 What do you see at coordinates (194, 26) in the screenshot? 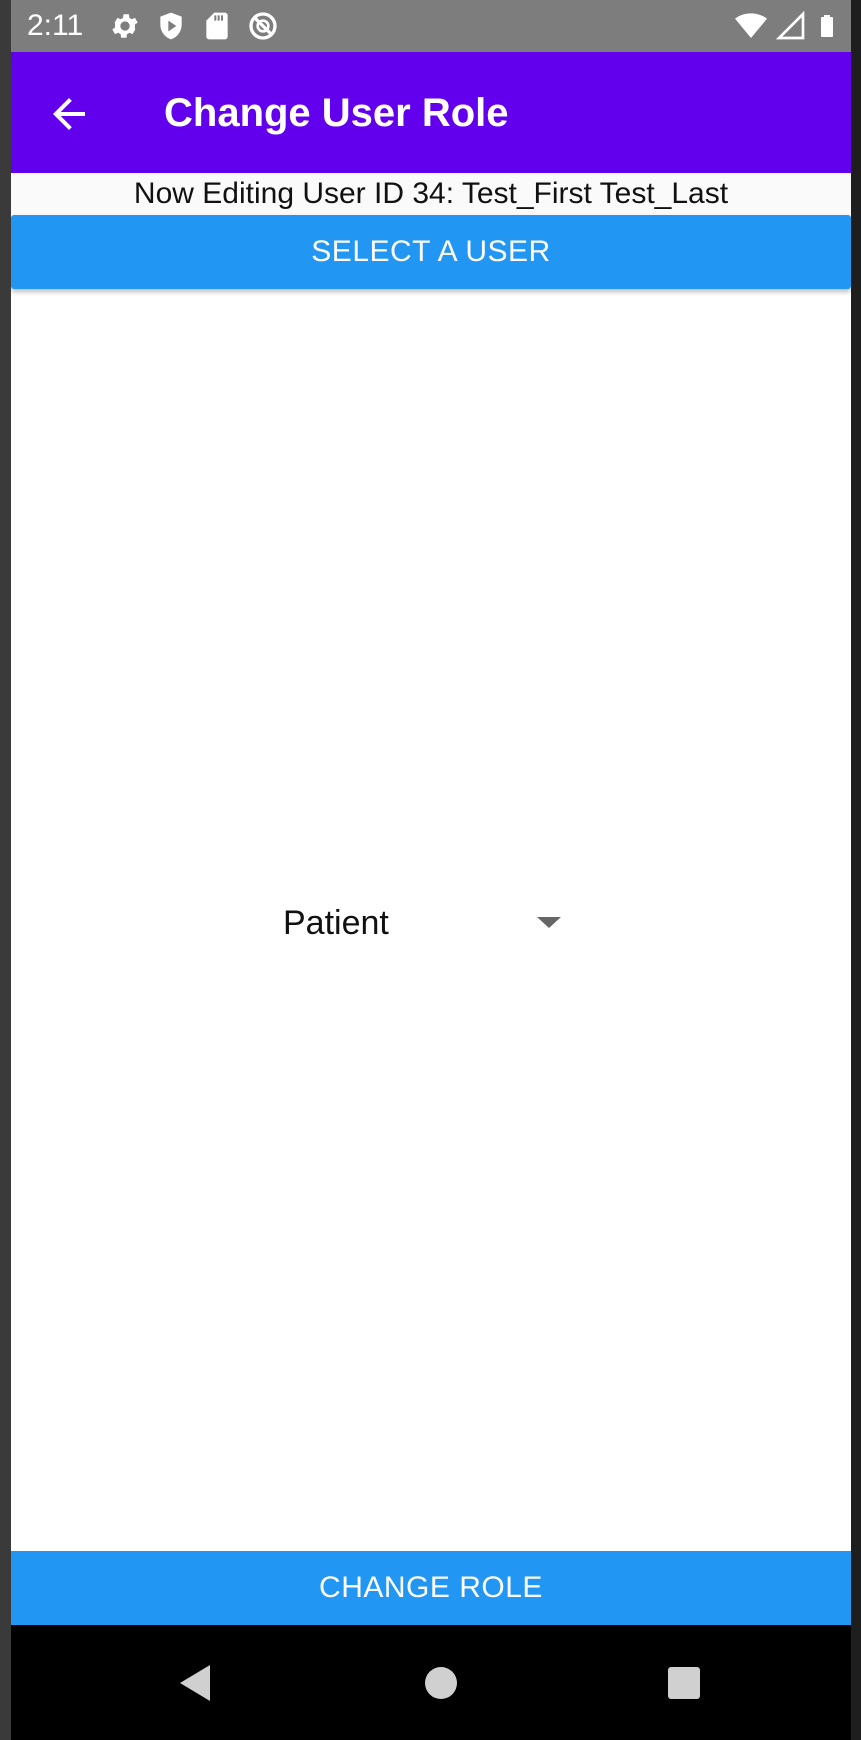
I see `status-icons-left` at bounding box center [194, 26].